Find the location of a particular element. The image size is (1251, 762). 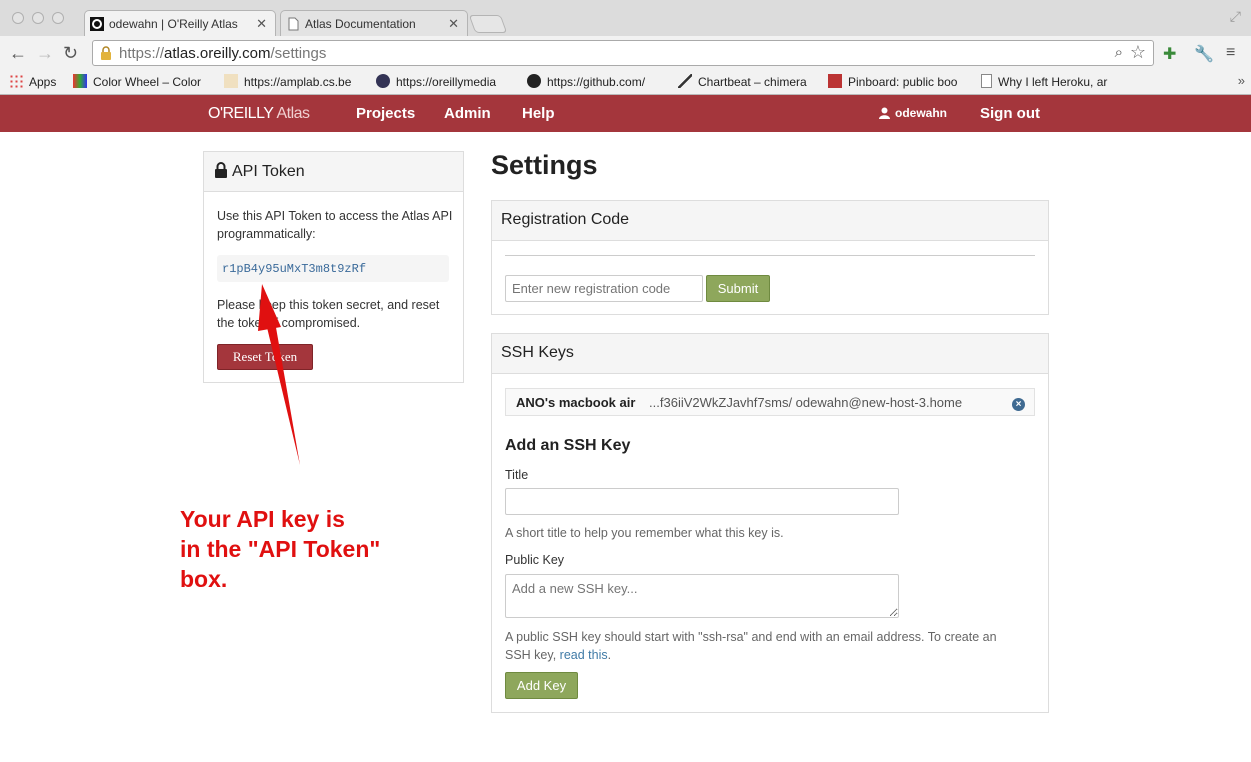

registration-header: Registration Code is located at coordinates (770, 221).